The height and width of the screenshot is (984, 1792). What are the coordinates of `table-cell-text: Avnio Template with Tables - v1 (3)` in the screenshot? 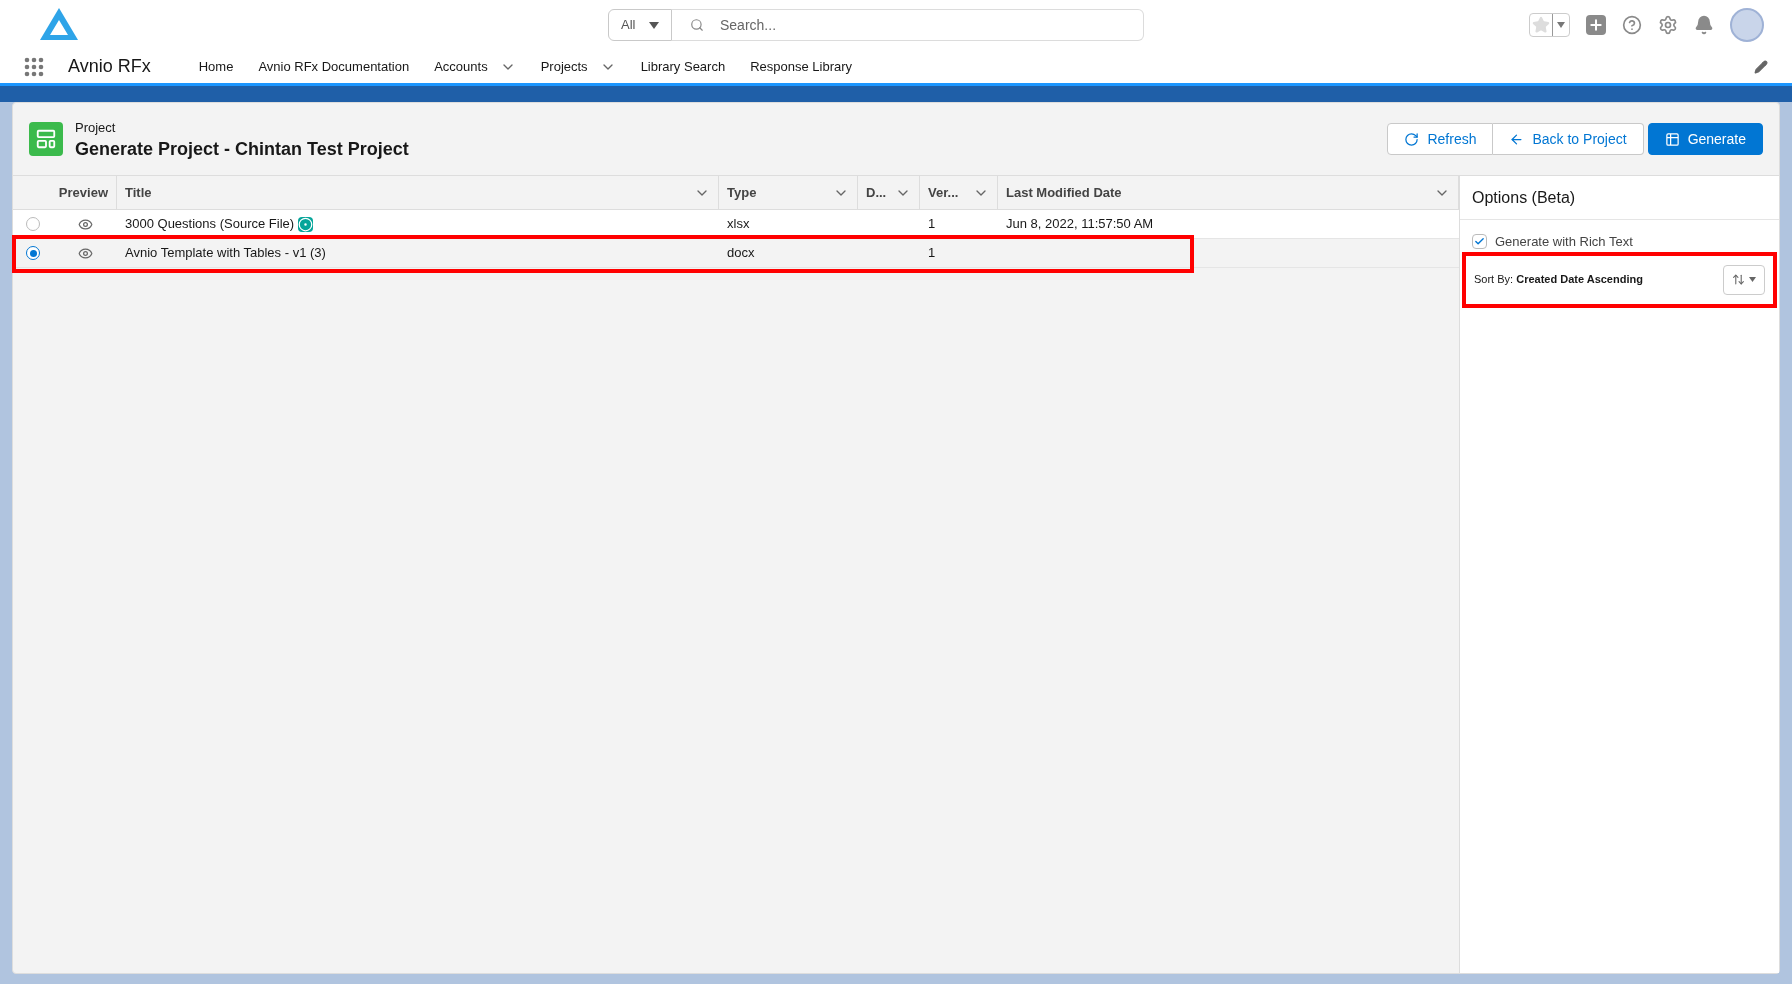 It's located at (225, 253).